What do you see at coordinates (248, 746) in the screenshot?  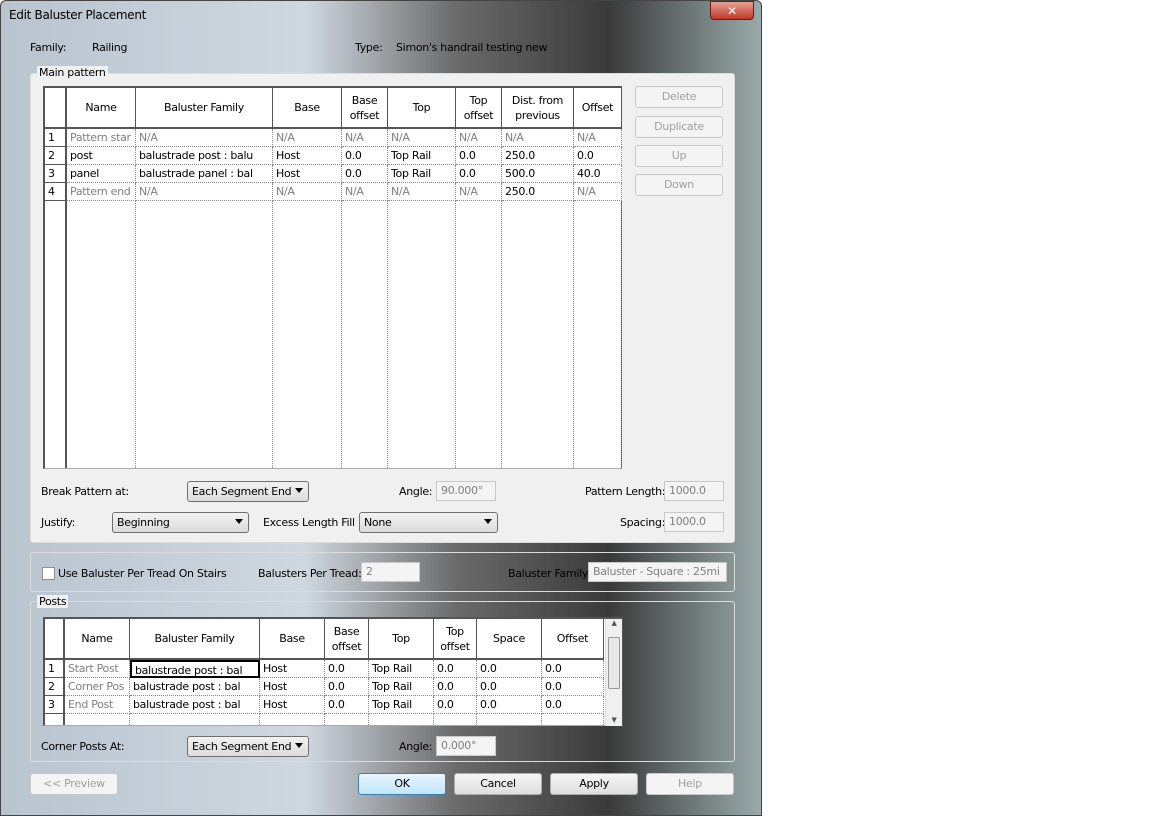 I see `corner-posts-select: Each Segment End` at bounding box center [248, 746].